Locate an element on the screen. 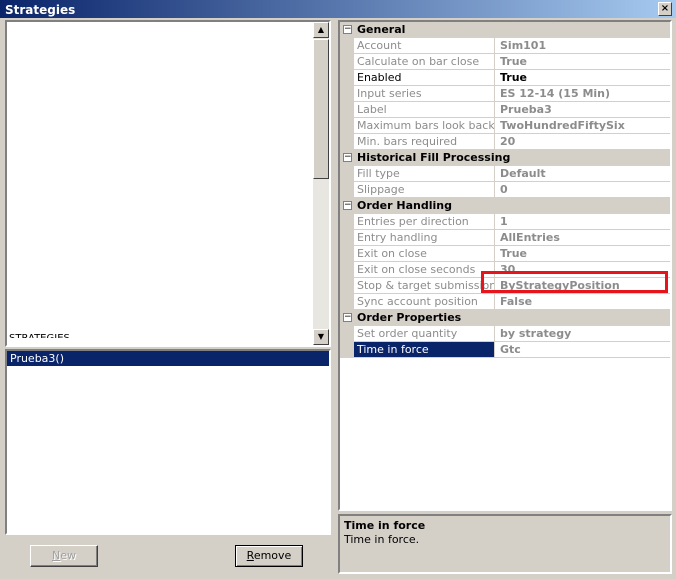 This screenshot has height=579, width=676. property-value: 20 is located at coordinates (583, 141).